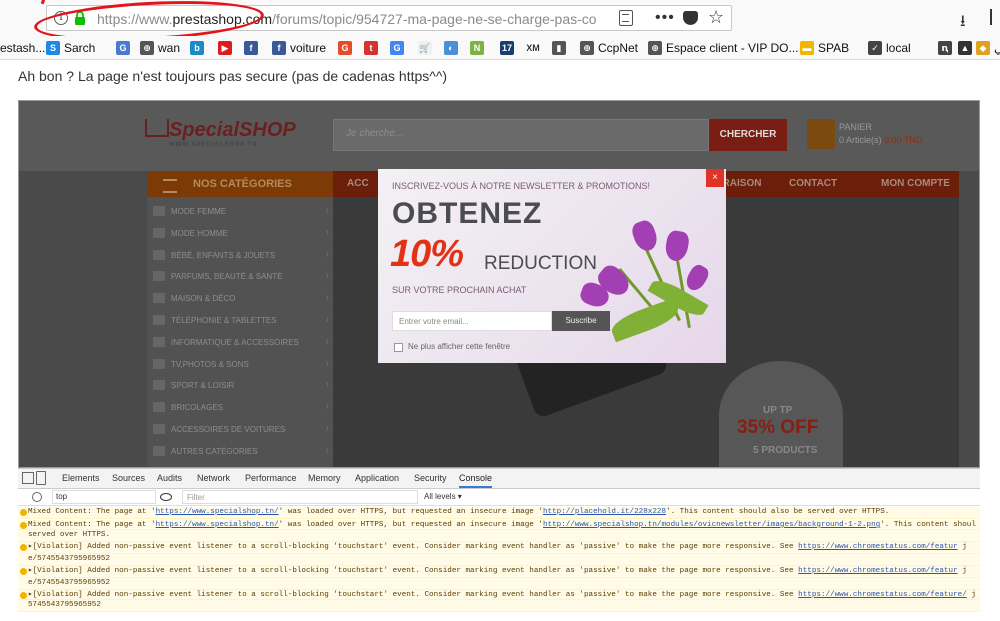  Describe the element at coordinates (882, 595) in the screenshot. I see `console-link: https://www.chromestatus.com/feature/` at that location.